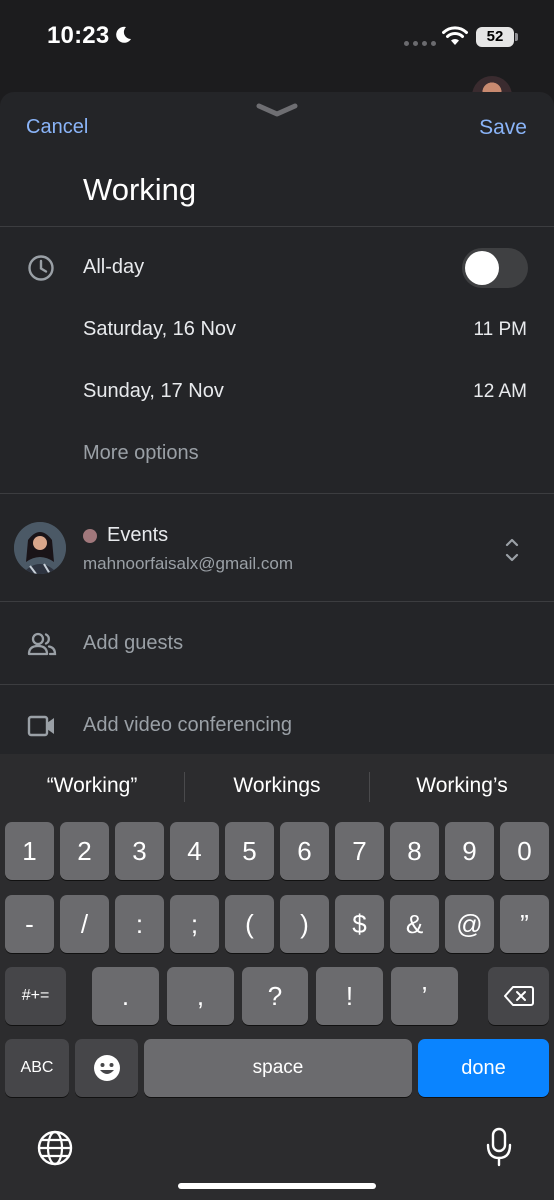 The width and height of the screenshot is (554, 1200). What do you see at coordinates (40, 726) in the screenshot?
I see `video-camera-icon` at bounding box center [40, 726].